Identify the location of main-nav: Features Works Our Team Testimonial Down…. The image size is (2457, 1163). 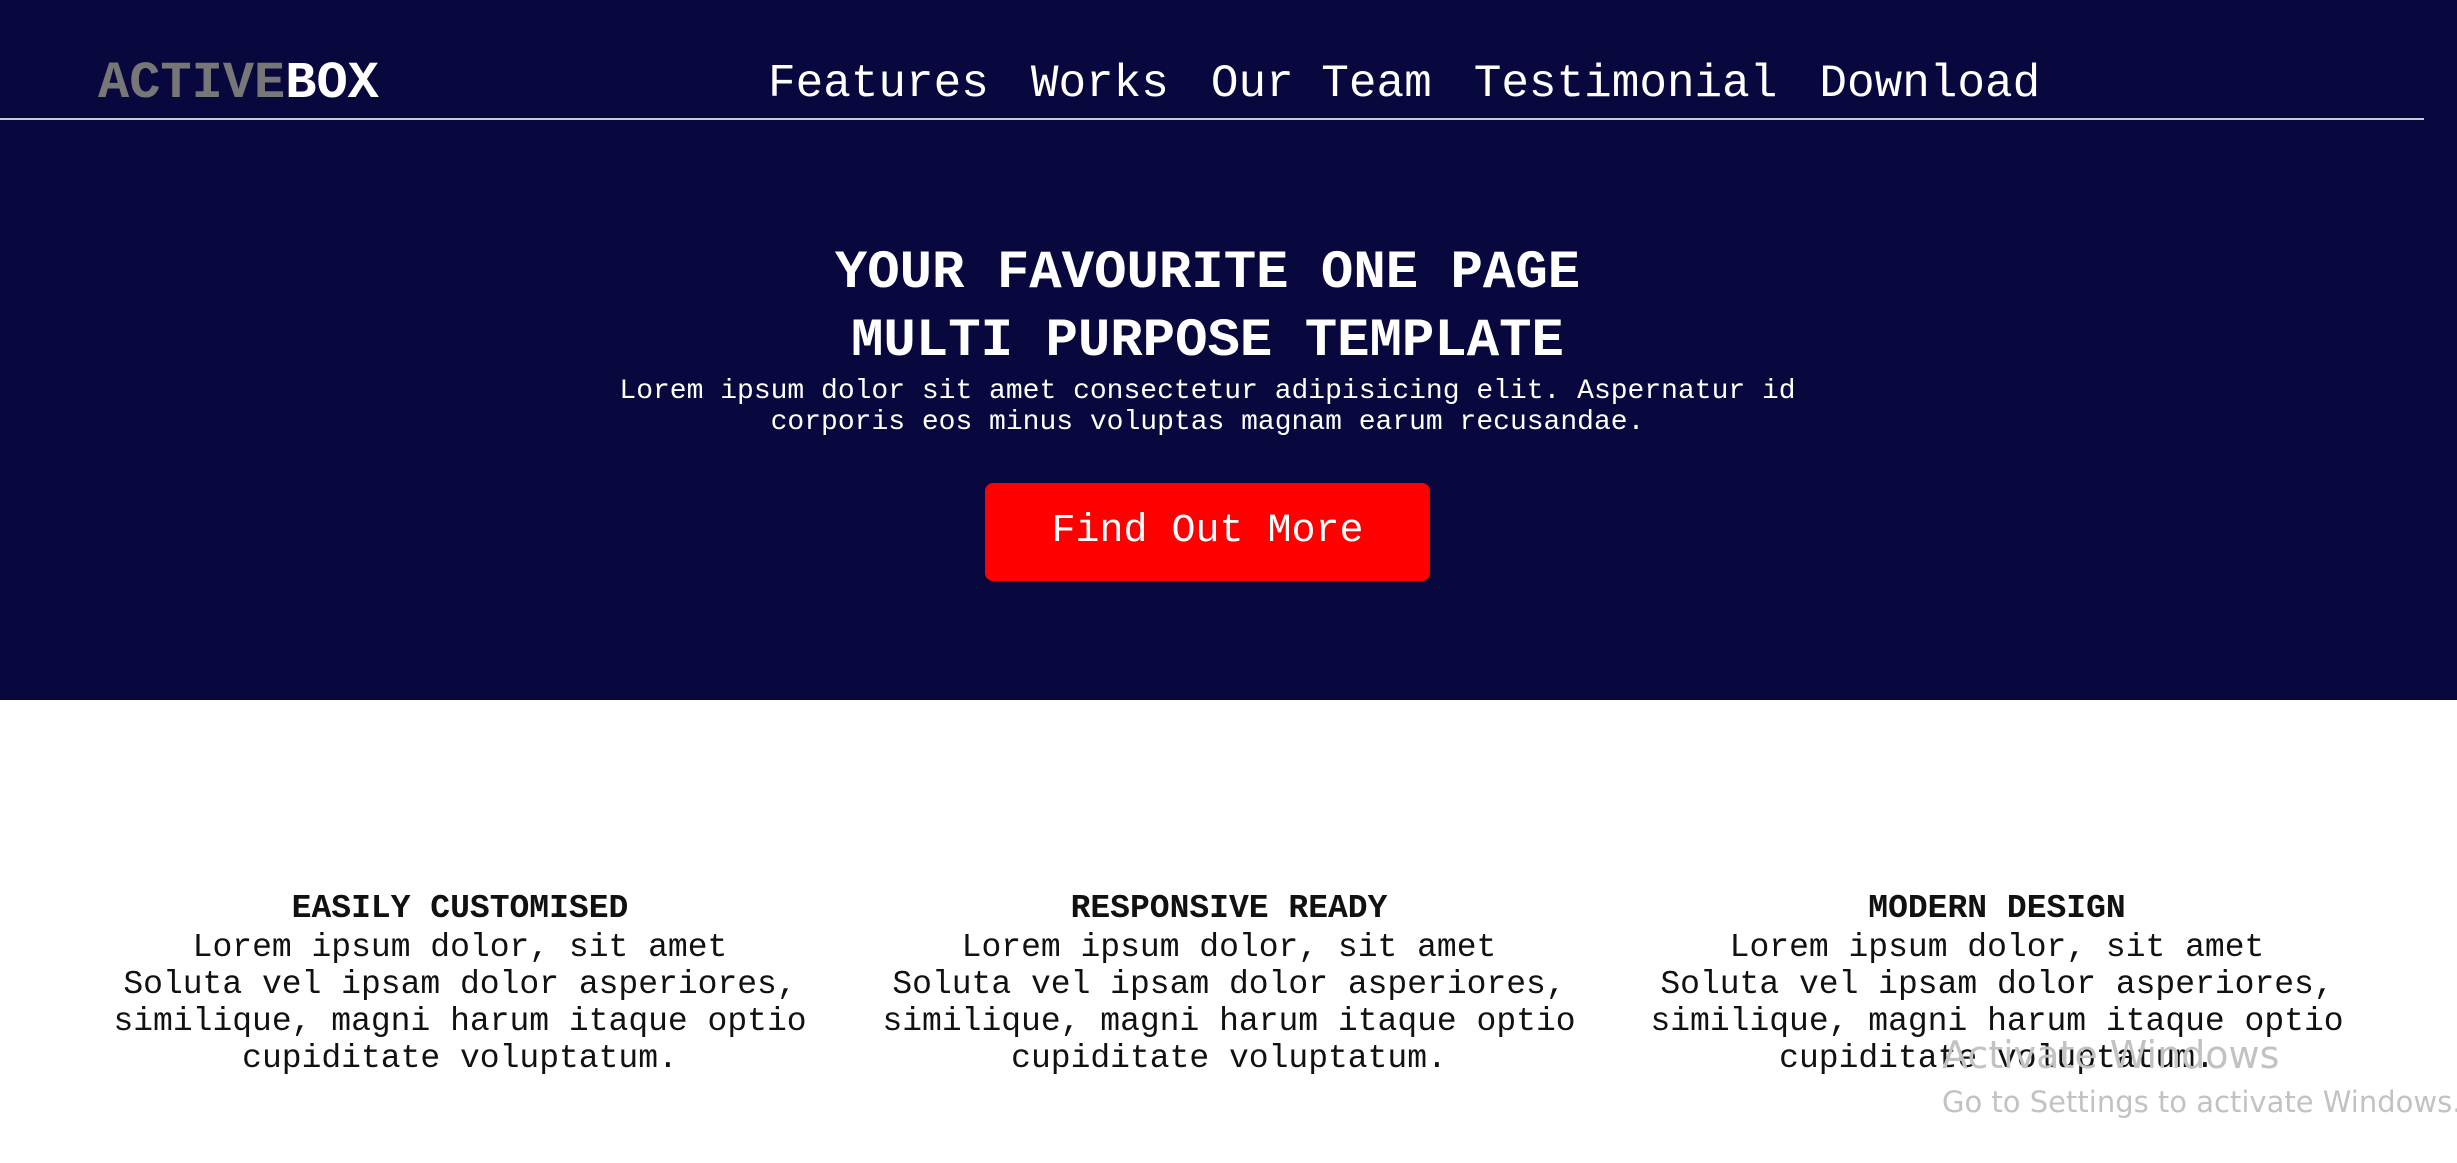
(1404, 84).